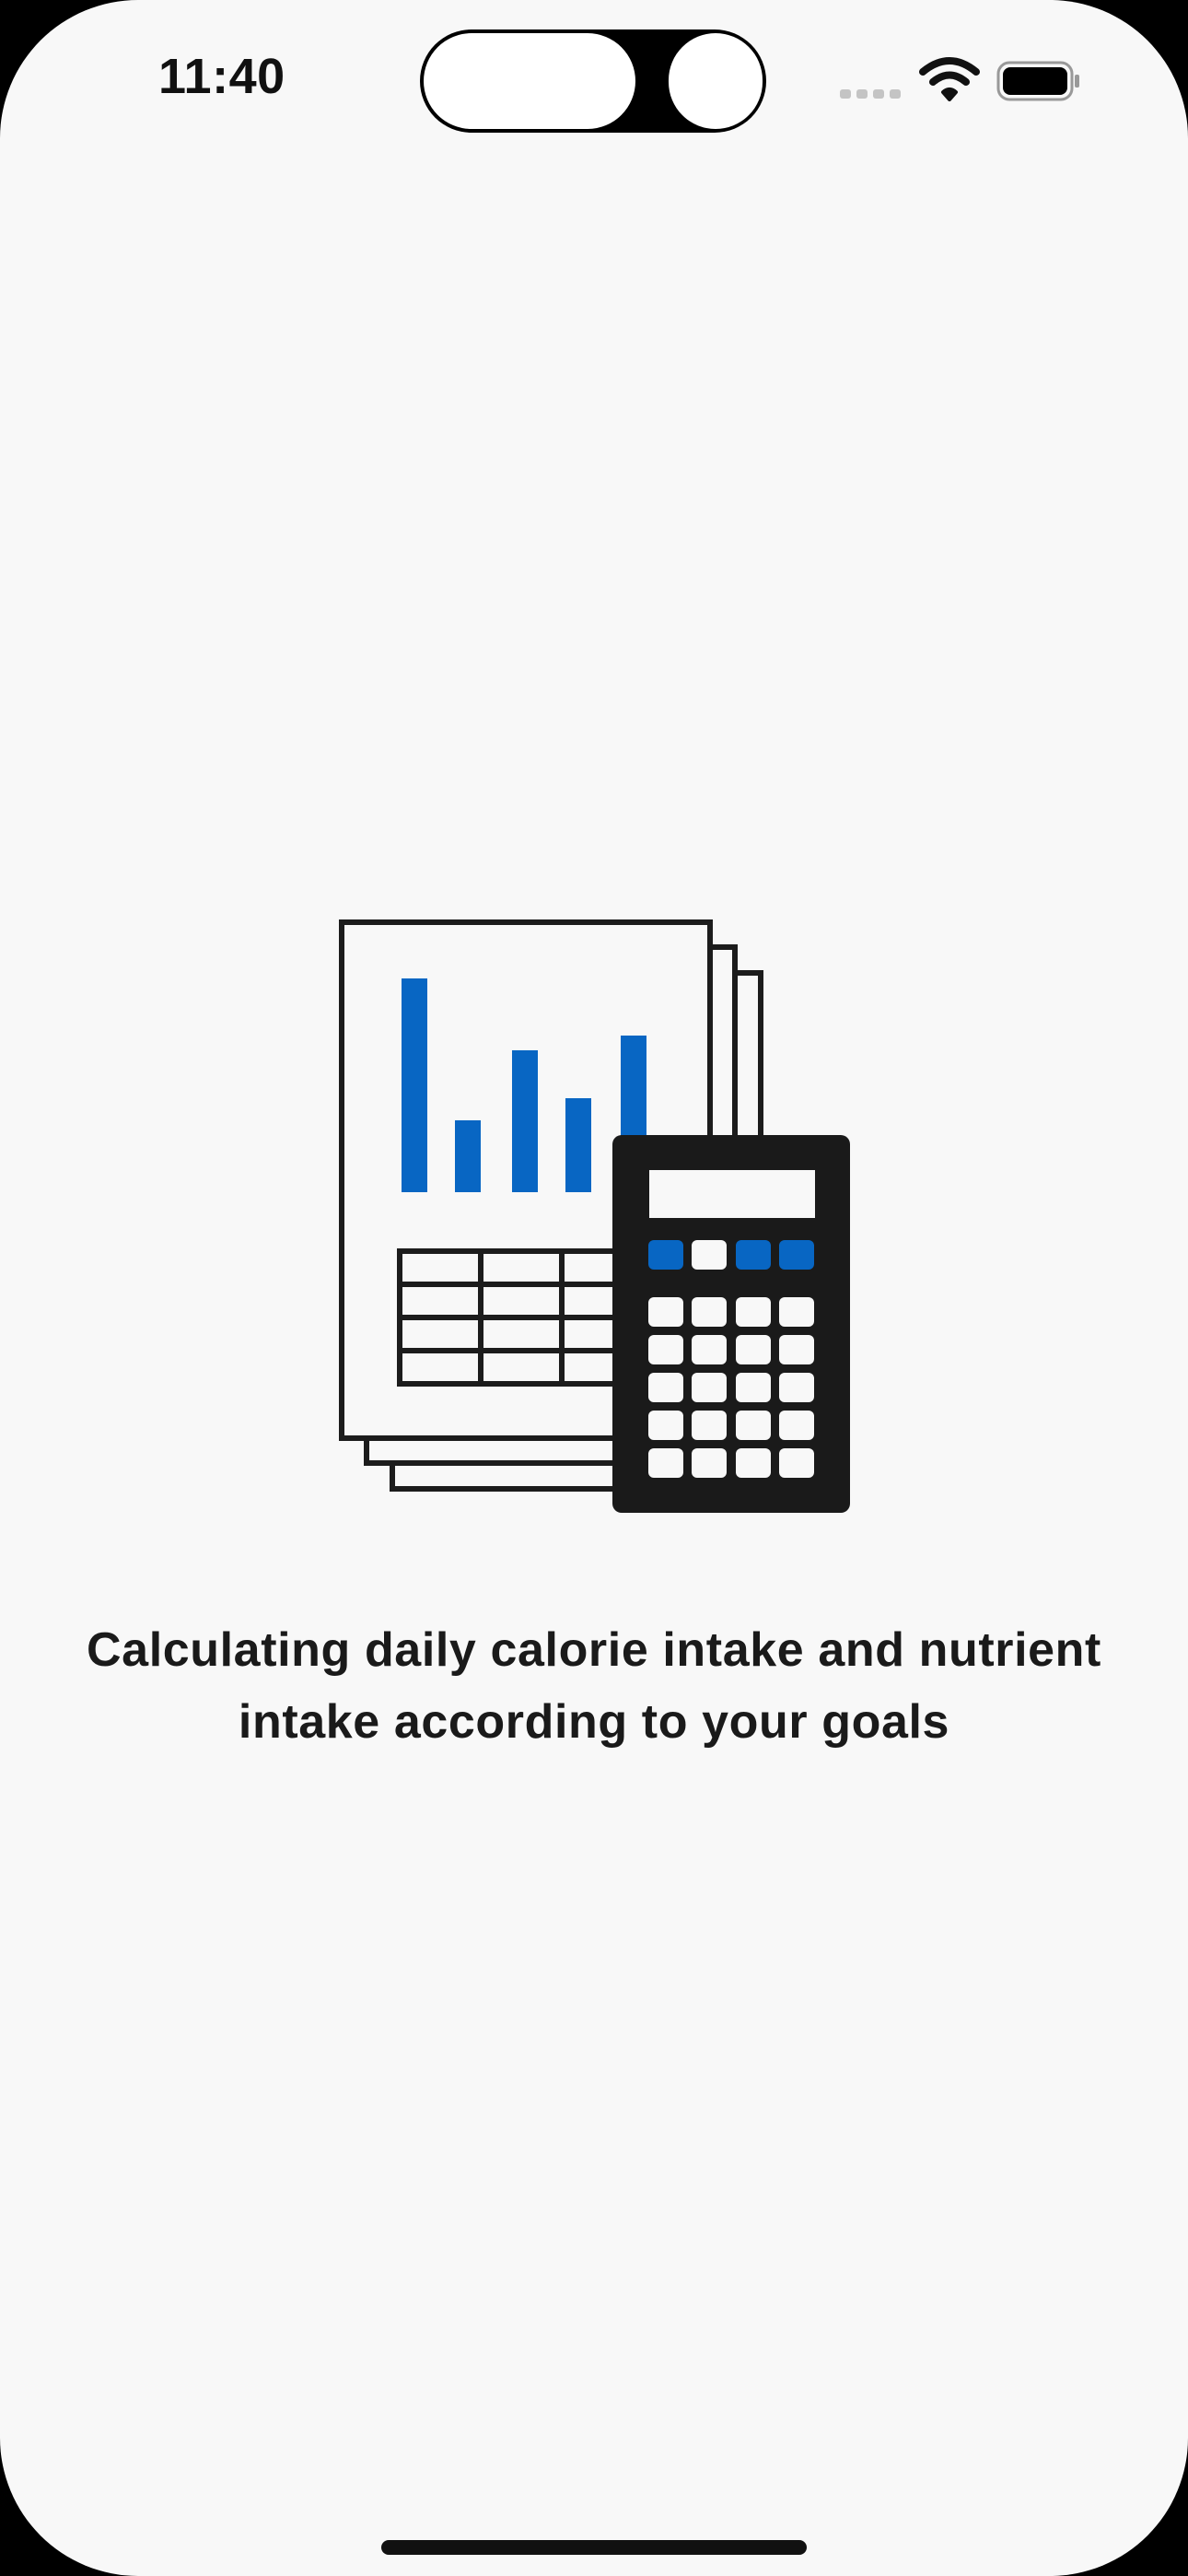  I want to click on dynamic-island, so click(593, 81).